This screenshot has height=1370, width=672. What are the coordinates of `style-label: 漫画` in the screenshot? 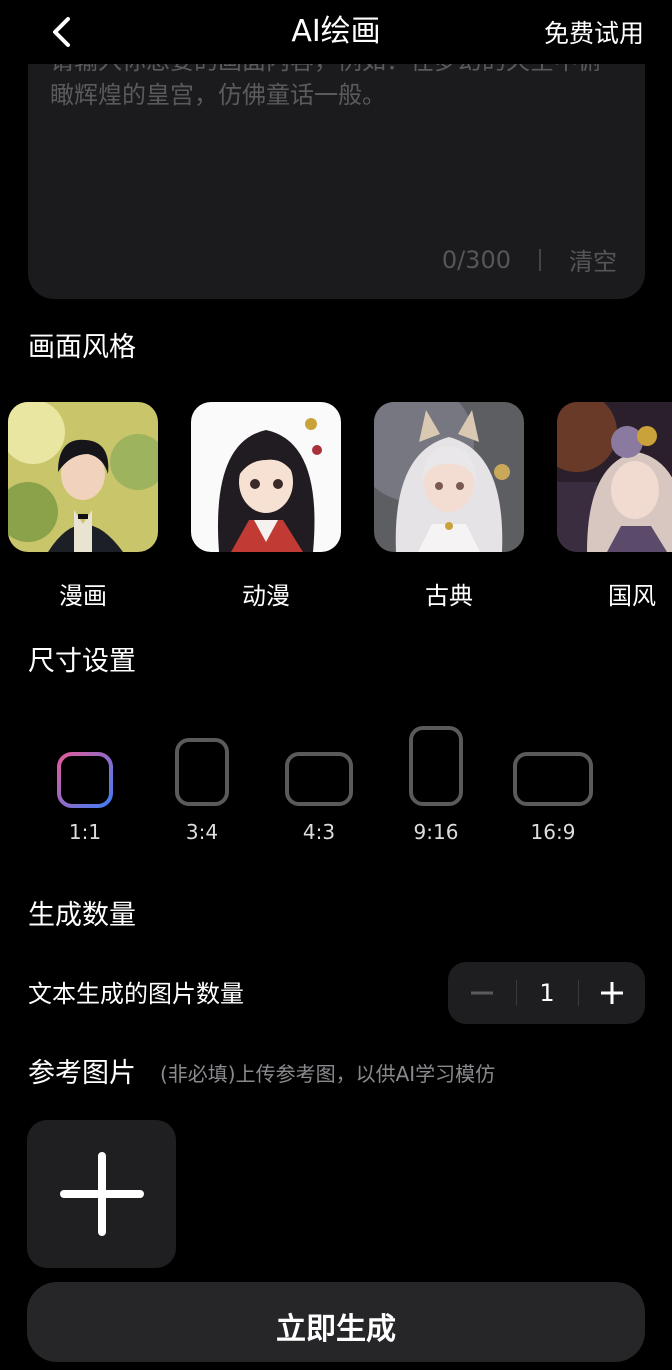 It's located at (83, 596).